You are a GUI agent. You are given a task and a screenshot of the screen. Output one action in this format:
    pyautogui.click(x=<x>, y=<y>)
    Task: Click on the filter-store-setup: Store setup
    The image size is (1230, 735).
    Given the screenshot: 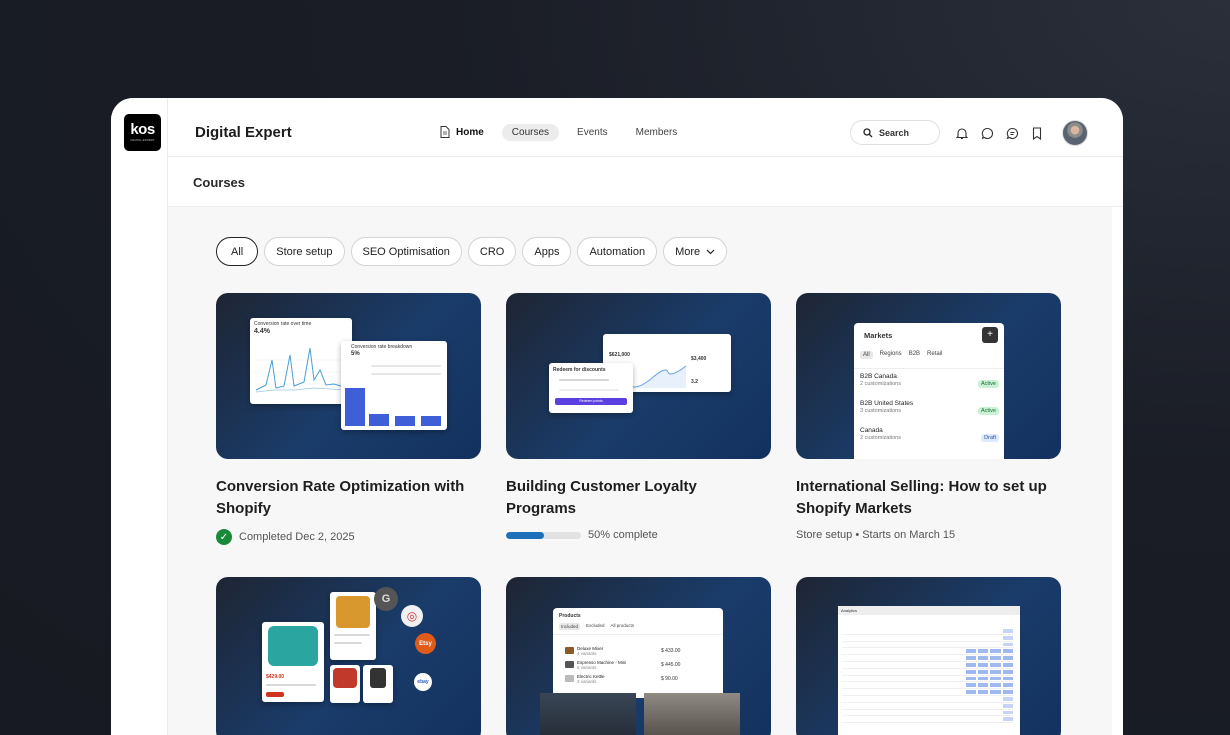 What is the action you would take?
    pyautogui.click(x=304, y=251)
    